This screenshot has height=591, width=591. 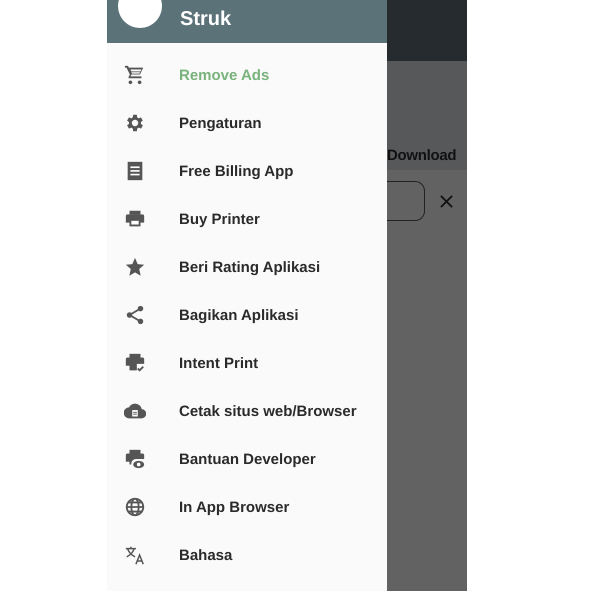 What do you see at coordinates (247, 411) in the screenshot?
I see `menu-item: Cetak situs web/Browser` at bounding box center [247, 411].